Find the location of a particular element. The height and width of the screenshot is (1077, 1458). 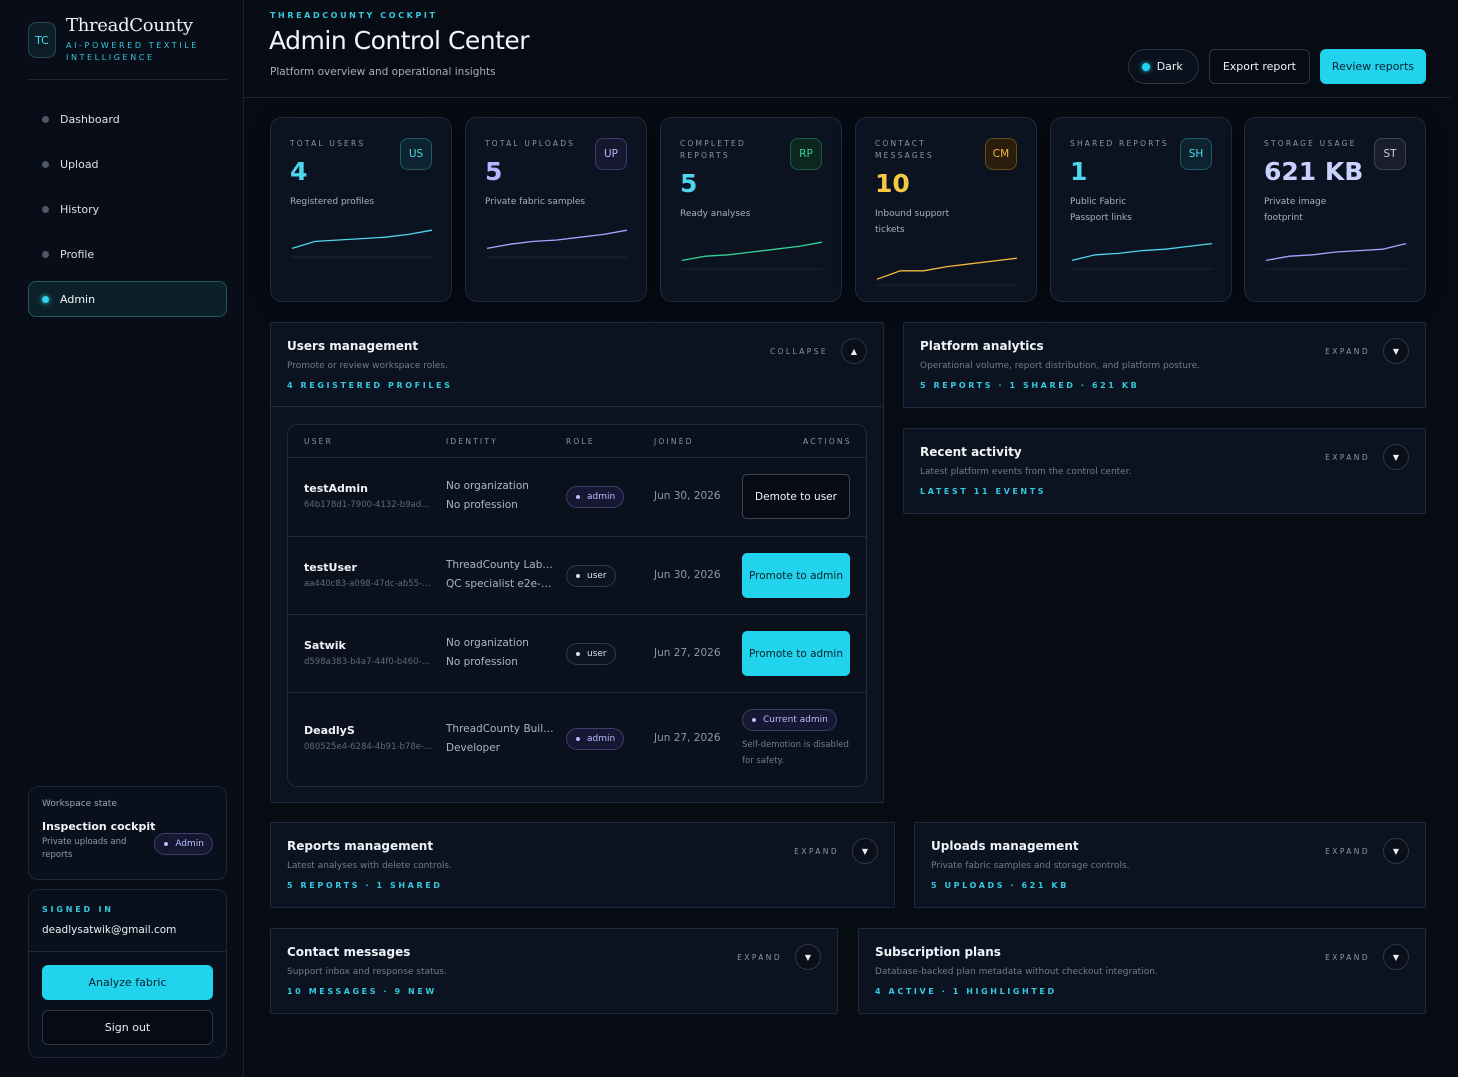

panel-title: Subscription plans is located at coordinates (938, 952).